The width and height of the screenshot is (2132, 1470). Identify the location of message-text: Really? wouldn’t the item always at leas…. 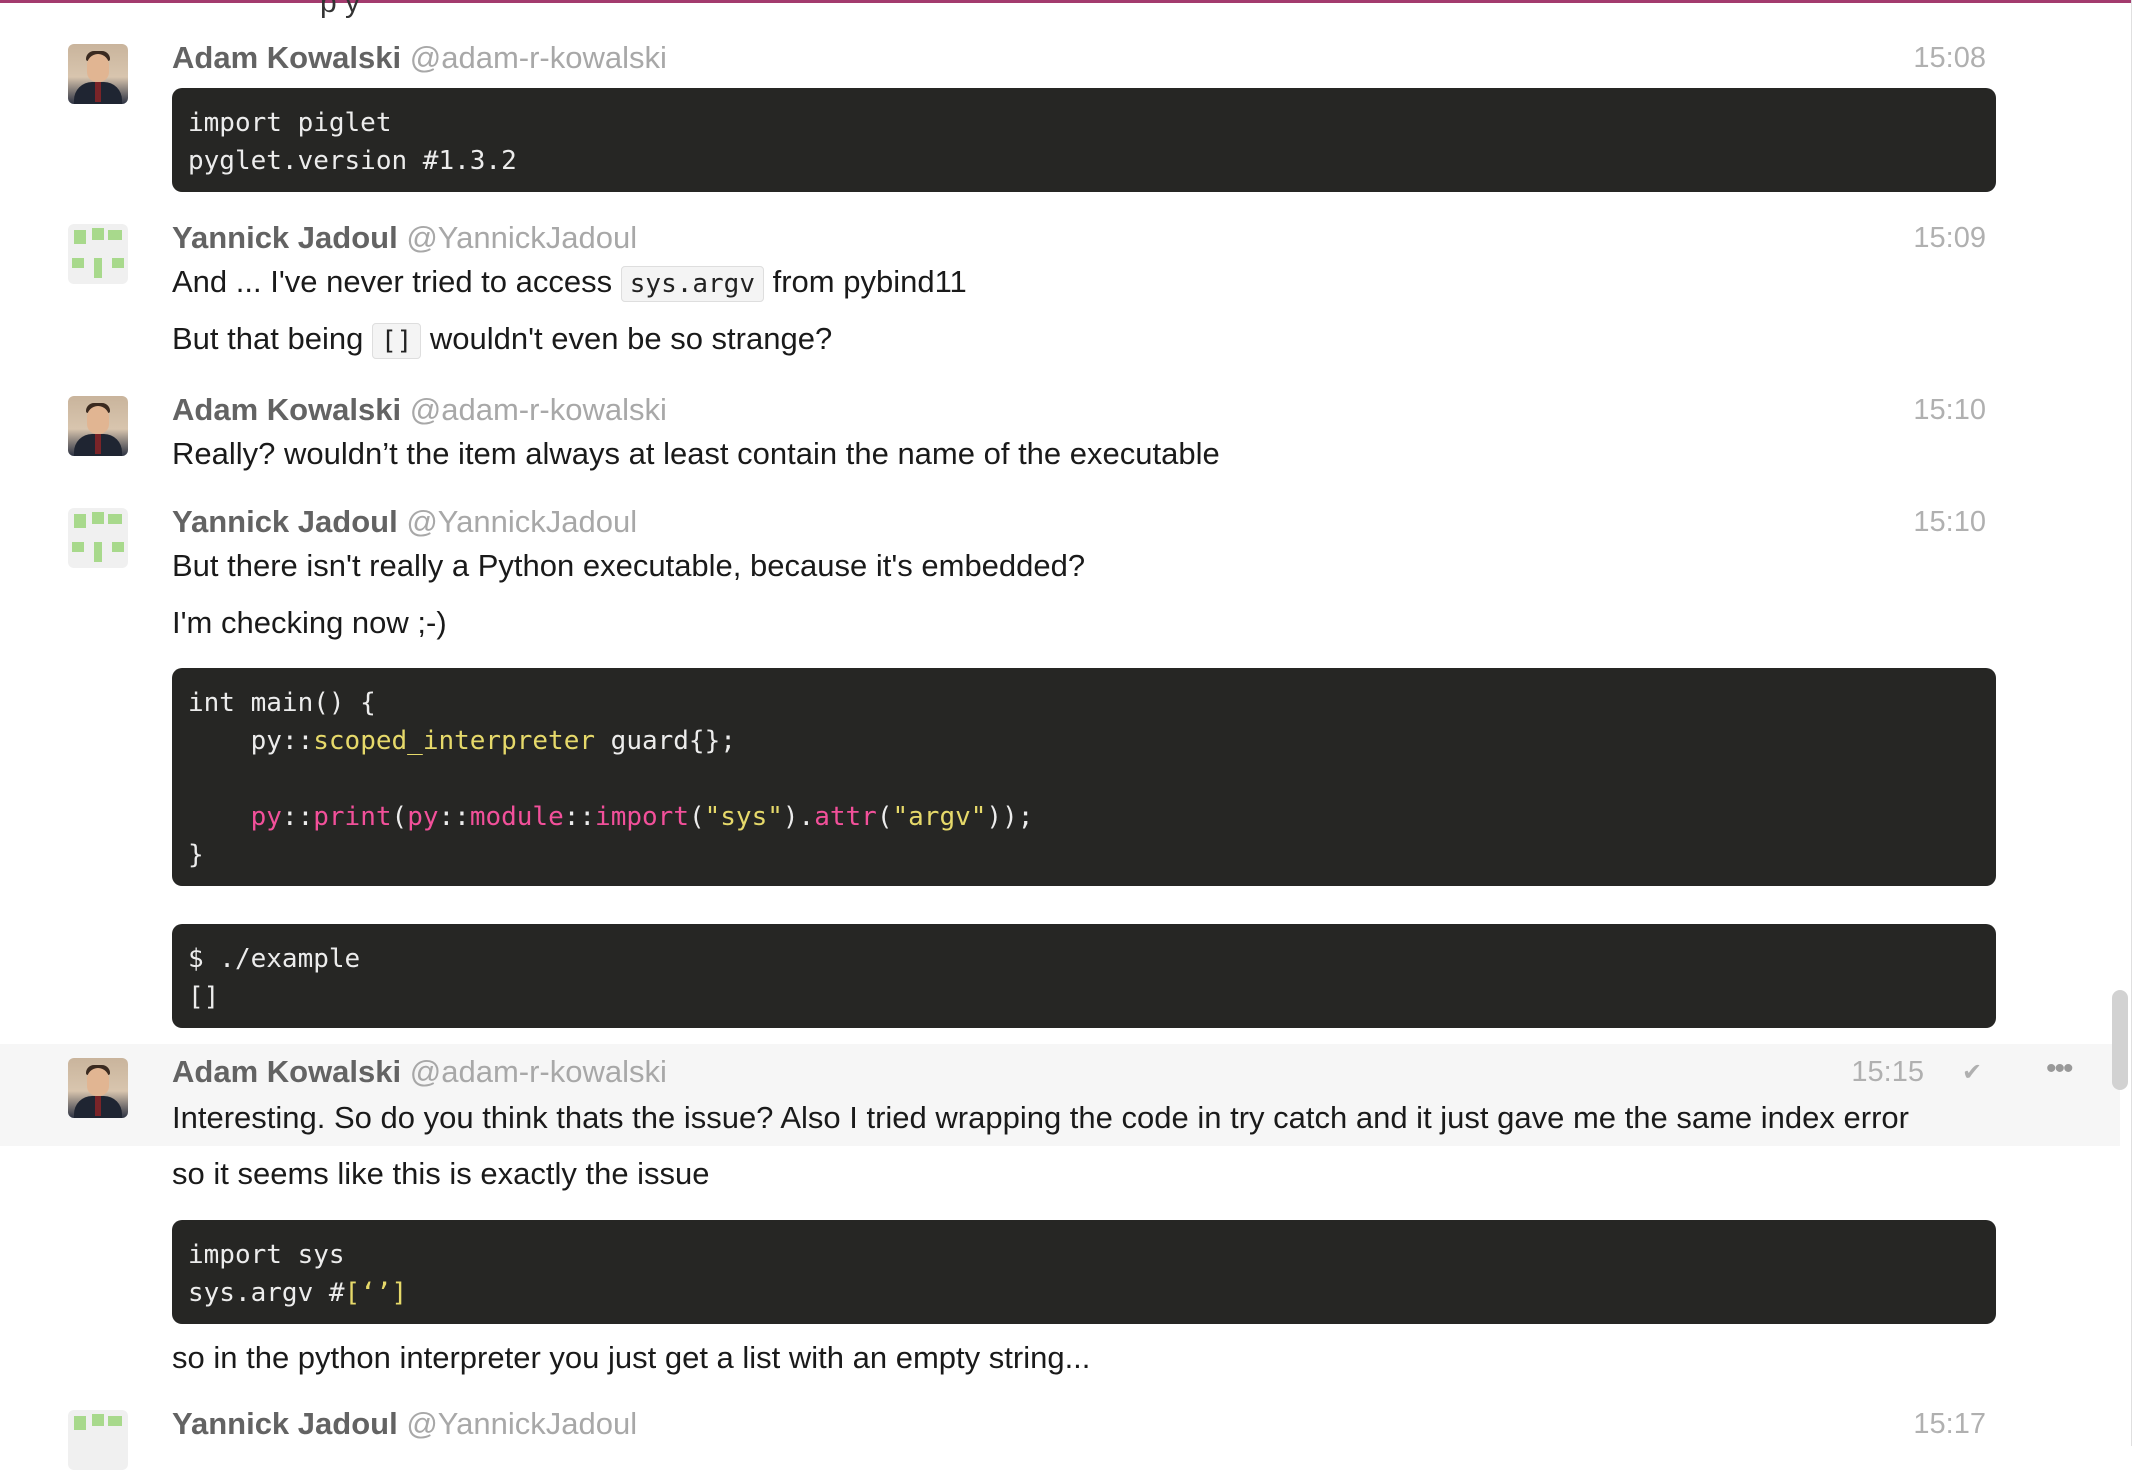
(696, 453).